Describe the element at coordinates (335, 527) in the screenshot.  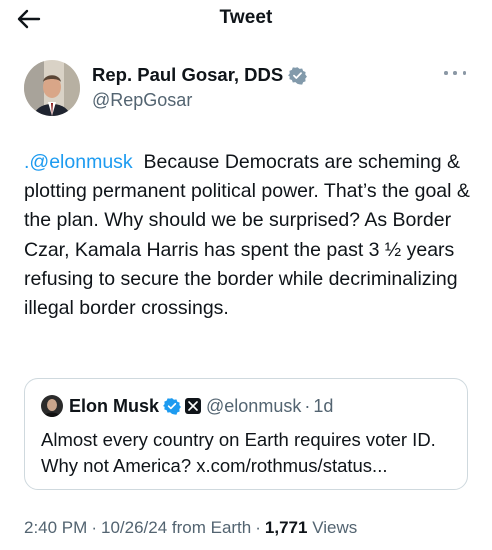
I see `views-label: Views` at that location.